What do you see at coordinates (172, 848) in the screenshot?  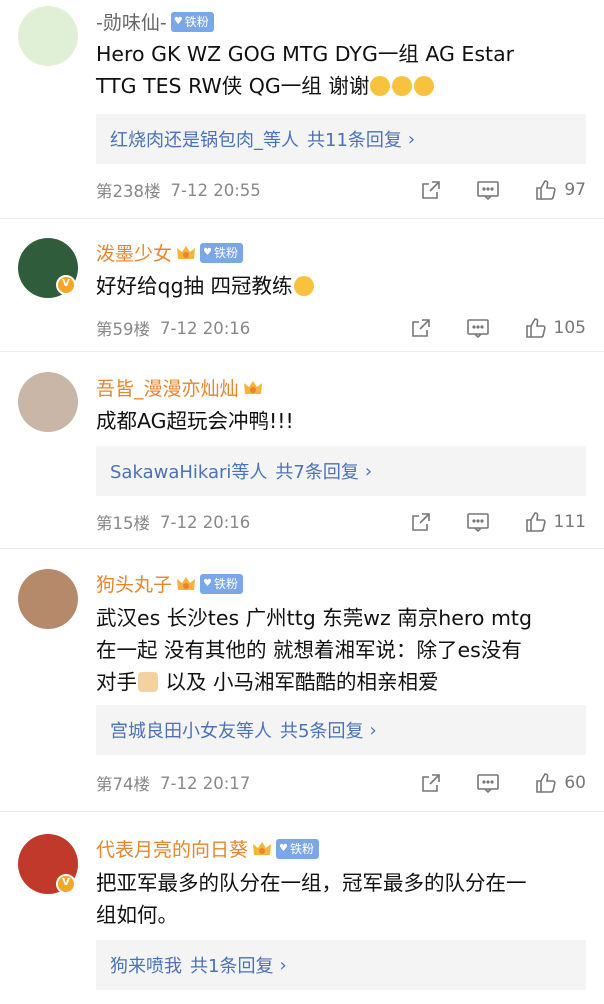 I see `username: 代表月亮的向日葵` at bounding box center [172, 848].